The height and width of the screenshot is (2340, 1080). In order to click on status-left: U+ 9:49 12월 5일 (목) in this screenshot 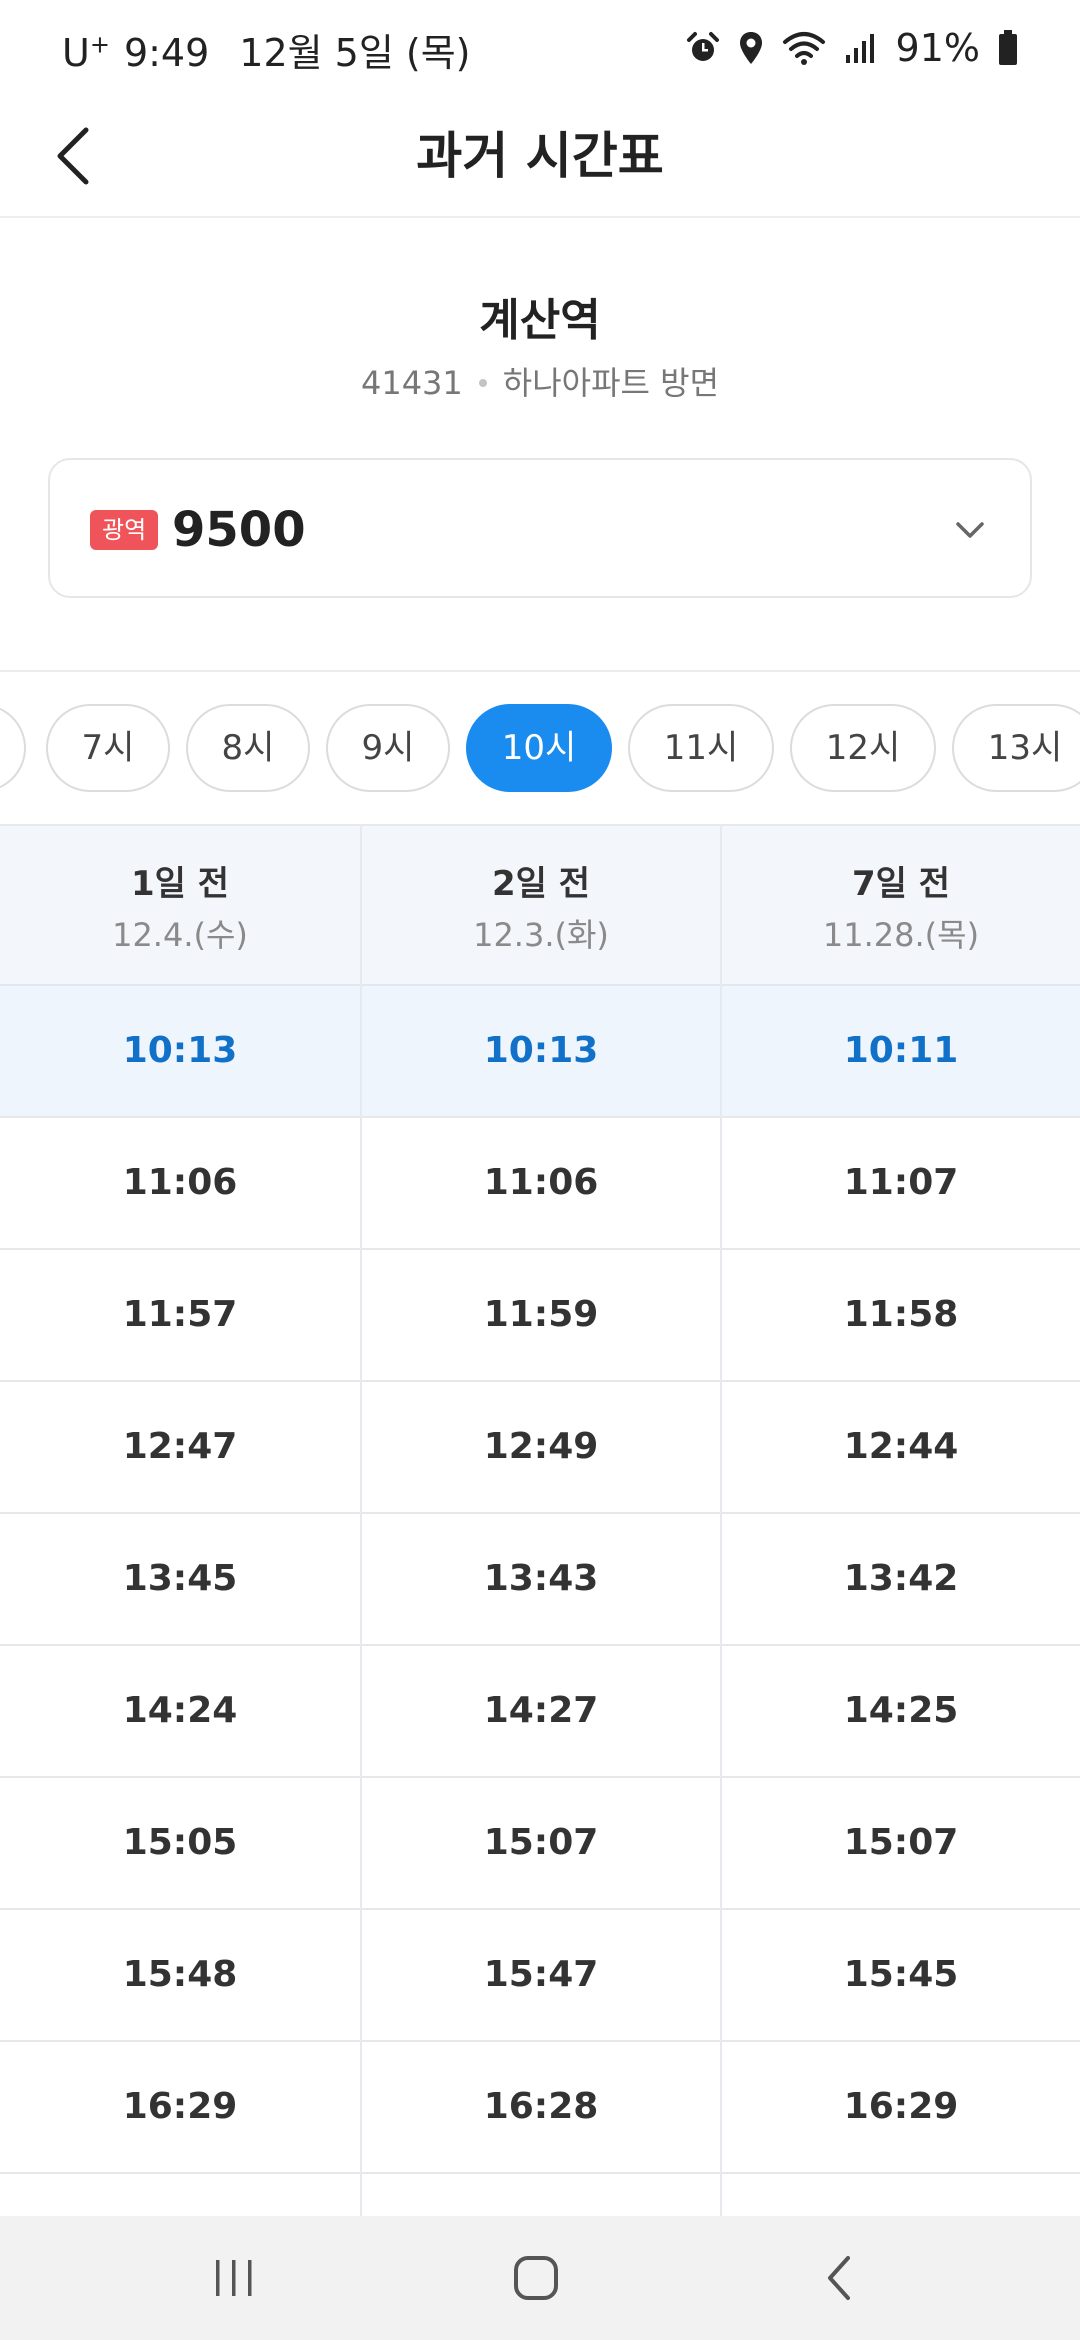, I will do `click(266, 49)`.